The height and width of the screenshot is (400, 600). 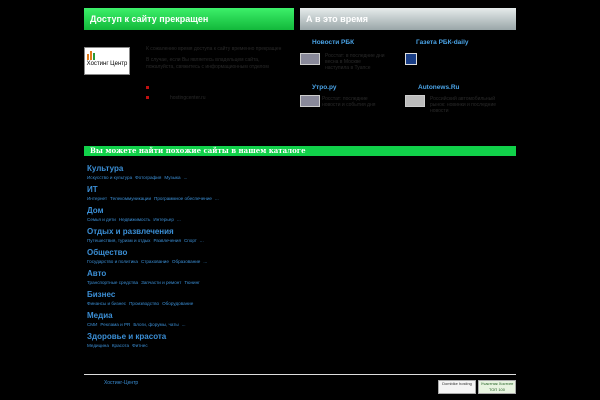 I want to click on subcategory-link: Развлечения, so click(x=166, y=240).